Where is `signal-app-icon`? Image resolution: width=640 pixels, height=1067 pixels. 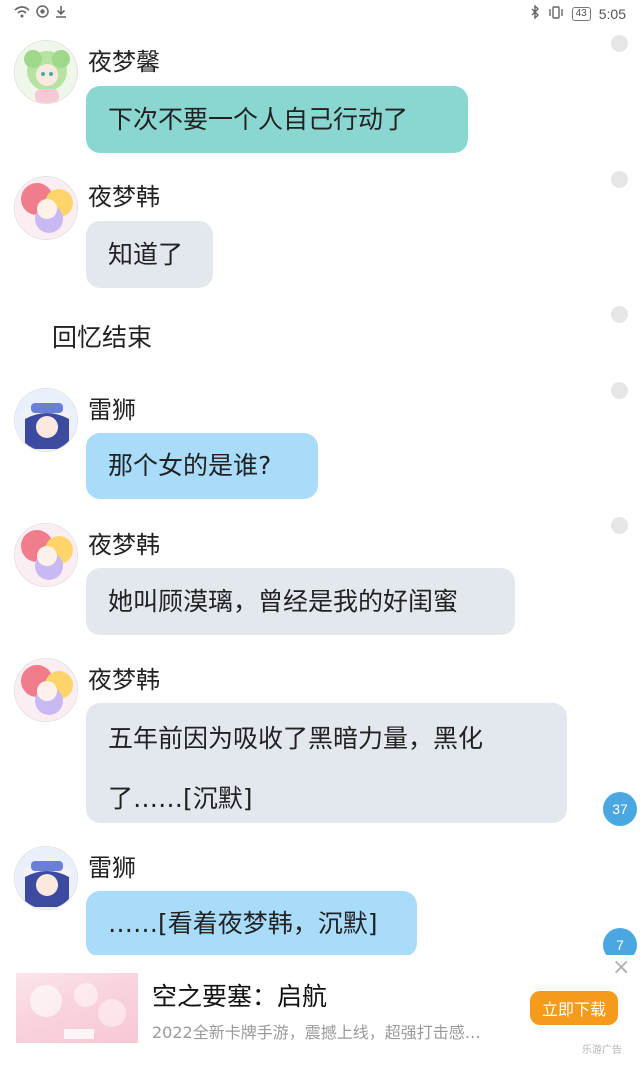 signal-app-icon is located at coordinates (42, 13).